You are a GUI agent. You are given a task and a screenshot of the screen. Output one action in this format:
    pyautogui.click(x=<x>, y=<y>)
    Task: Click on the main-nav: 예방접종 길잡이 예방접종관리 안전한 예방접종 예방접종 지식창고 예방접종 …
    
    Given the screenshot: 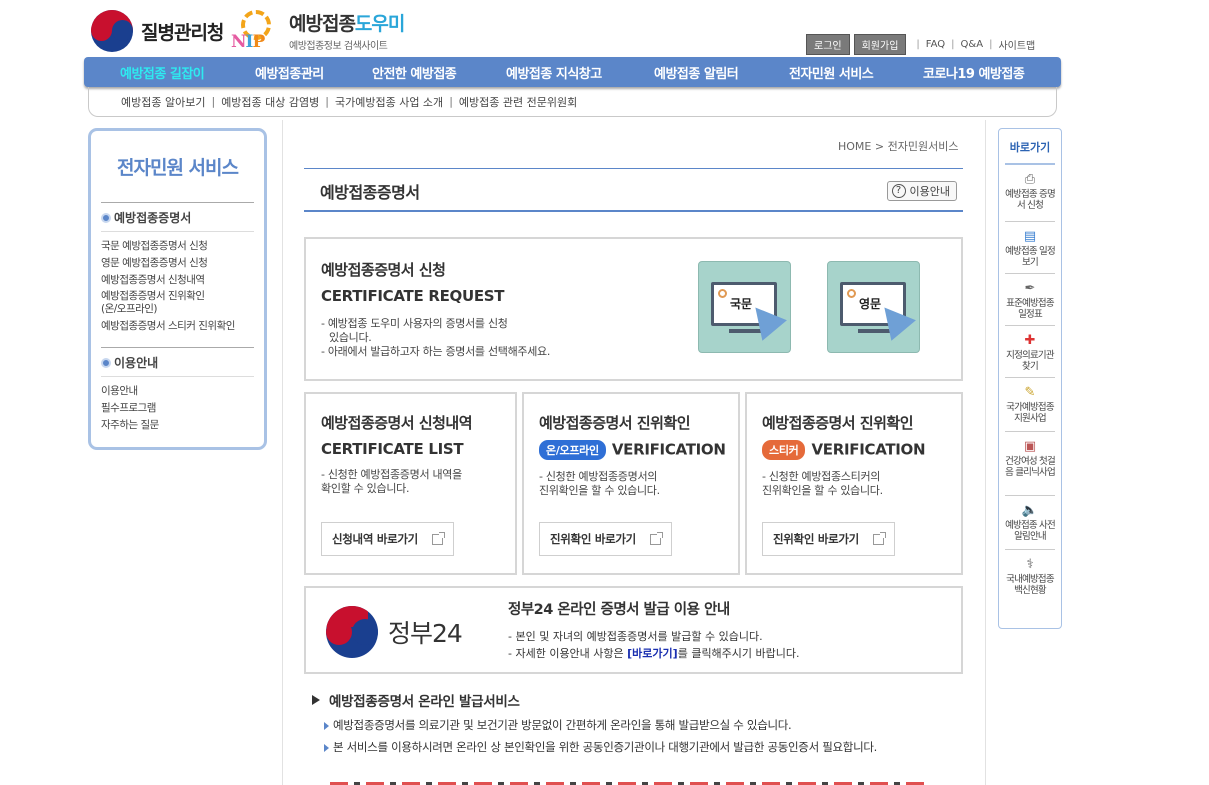 What is the action you would take?
    pyautogui.click(x=572, y=72)
    